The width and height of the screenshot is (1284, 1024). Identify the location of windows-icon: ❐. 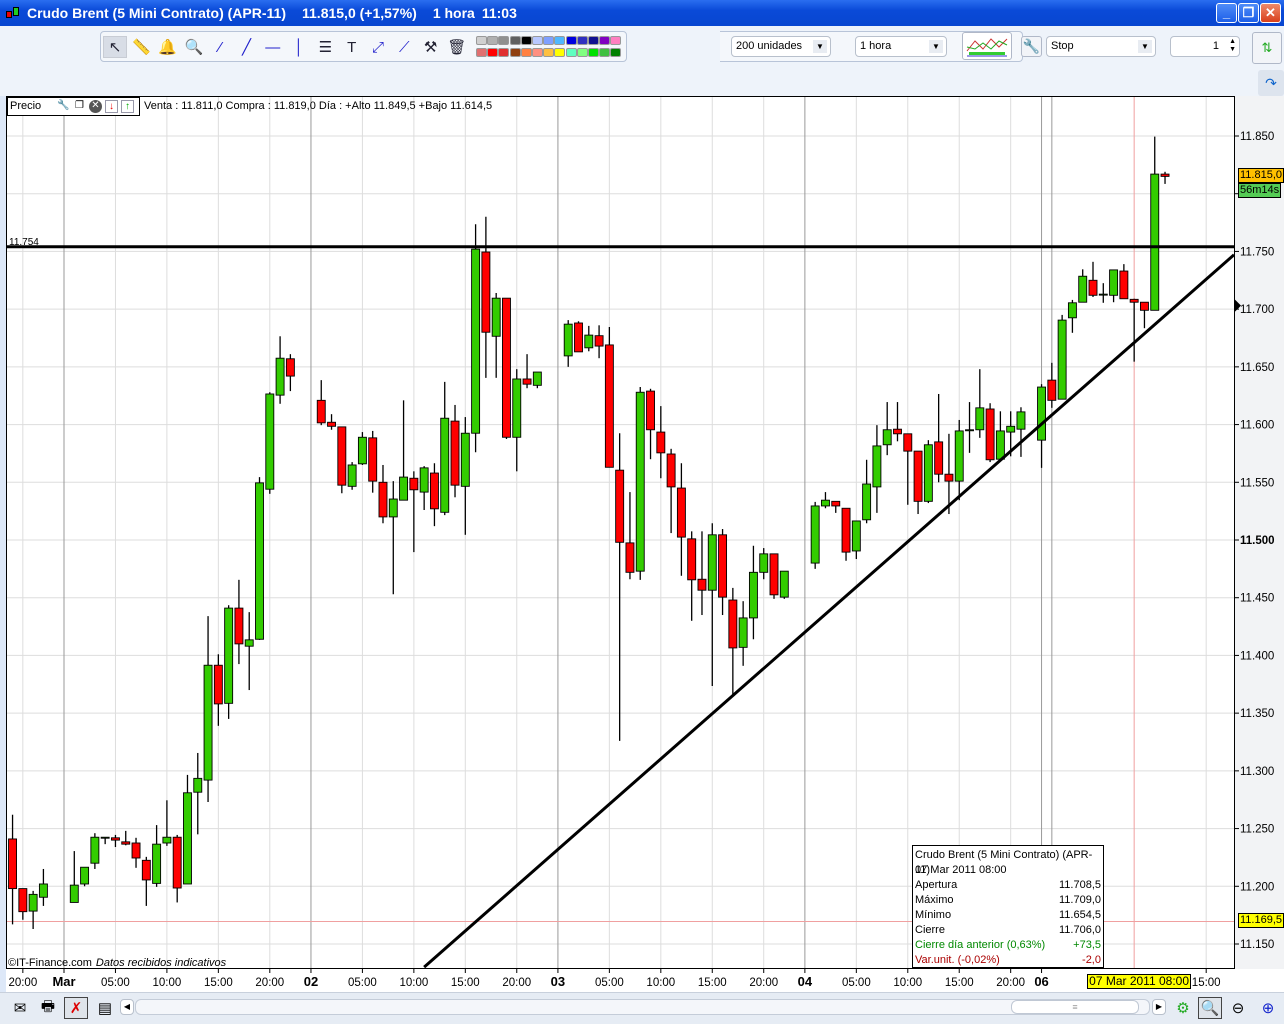
(79, 106).